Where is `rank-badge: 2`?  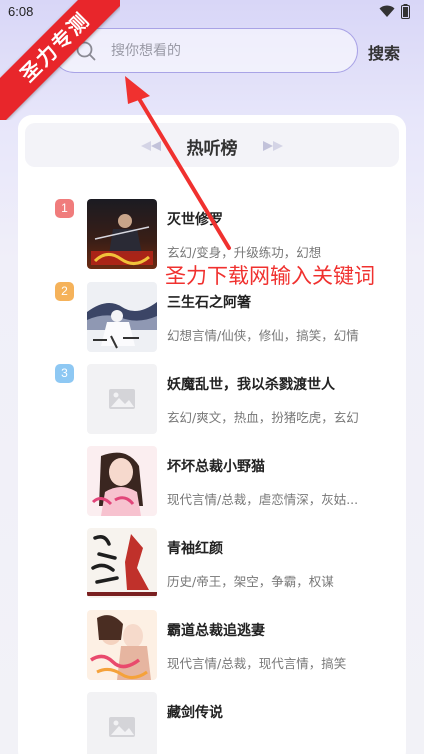
rank-badge: 2 is located at coordinates (64, 291).